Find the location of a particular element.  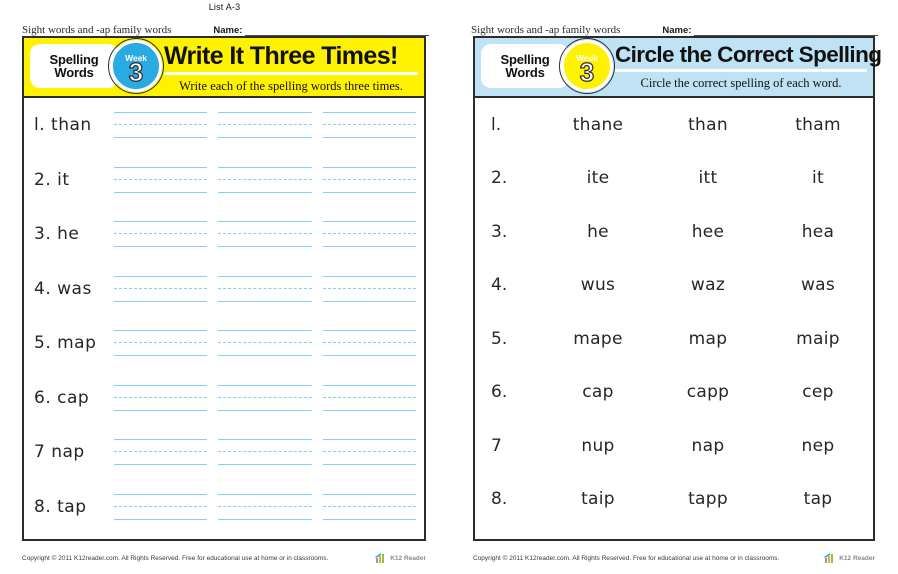

write-row-label: 7 nap is located at coordinates (59, 452).